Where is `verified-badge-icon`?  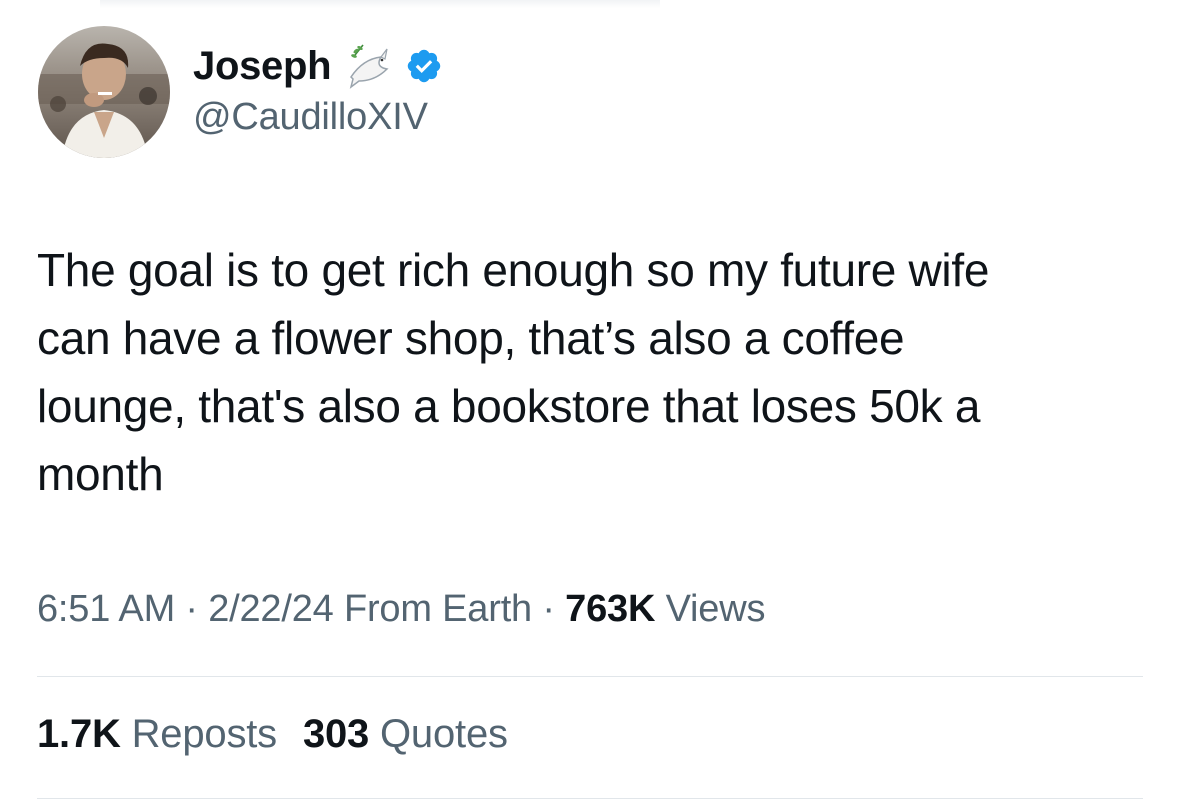 verified-badge-icon is located at coordinates (424, 66).